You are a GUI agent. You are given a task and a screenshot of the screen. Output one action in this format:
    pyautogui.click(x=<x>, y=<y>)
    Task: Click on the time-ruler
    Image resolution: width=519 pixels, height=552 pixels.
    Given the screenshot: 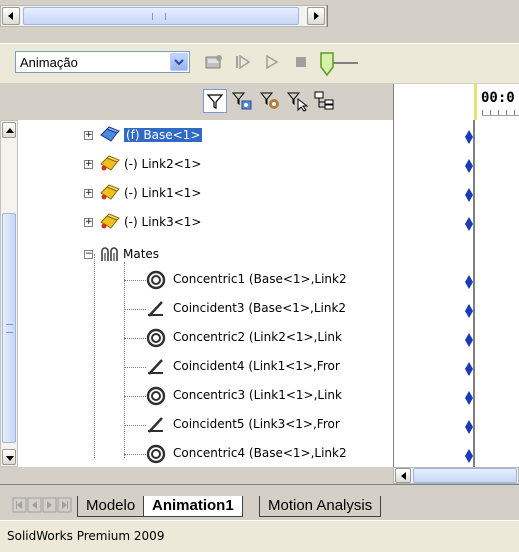 What is the action you would take?
    pyautogui.click(x=500, y=113)
    